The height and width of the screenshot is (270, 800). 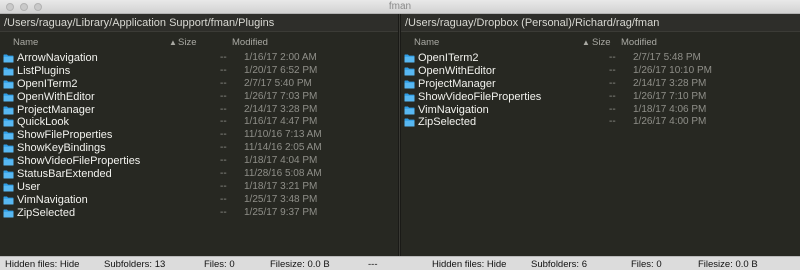 I want to click on file-name: ProjectManager, so click(x=457, y=83).